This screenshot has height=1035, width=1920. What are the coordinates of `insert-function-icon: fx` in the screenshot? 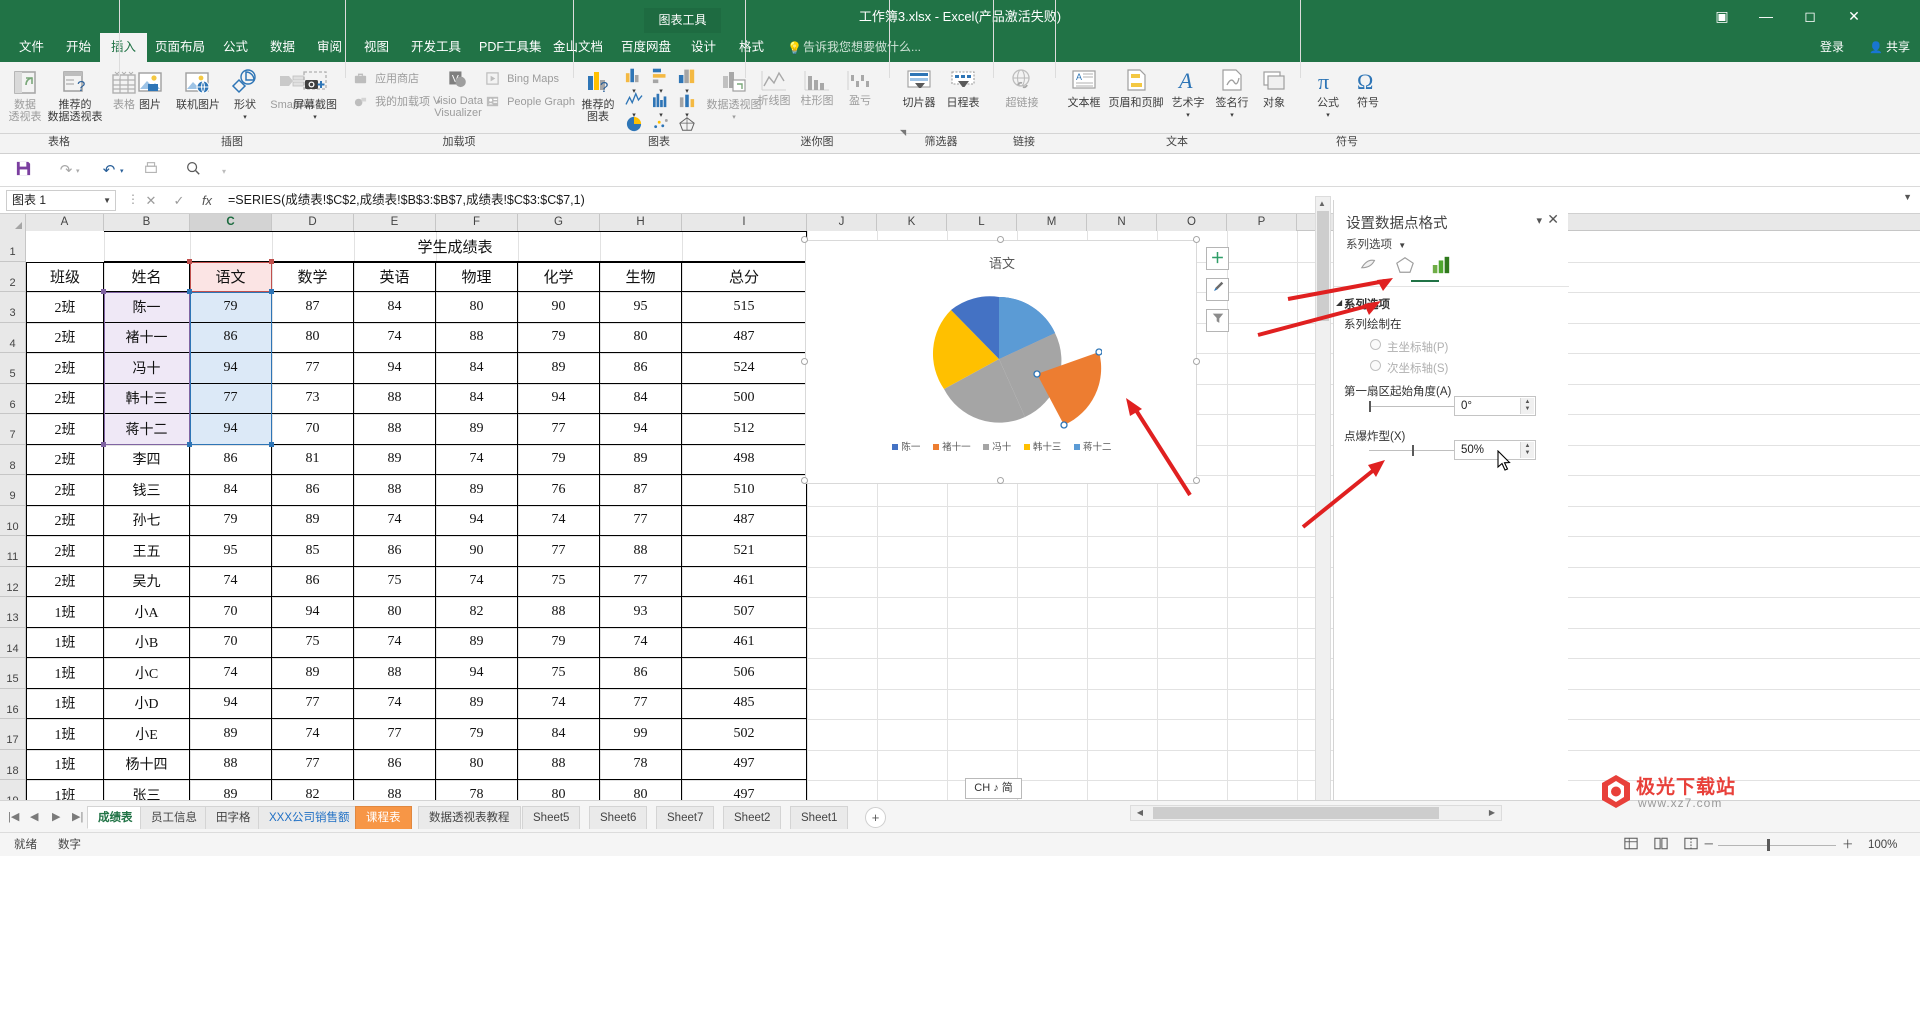 It's located at (207, 200).